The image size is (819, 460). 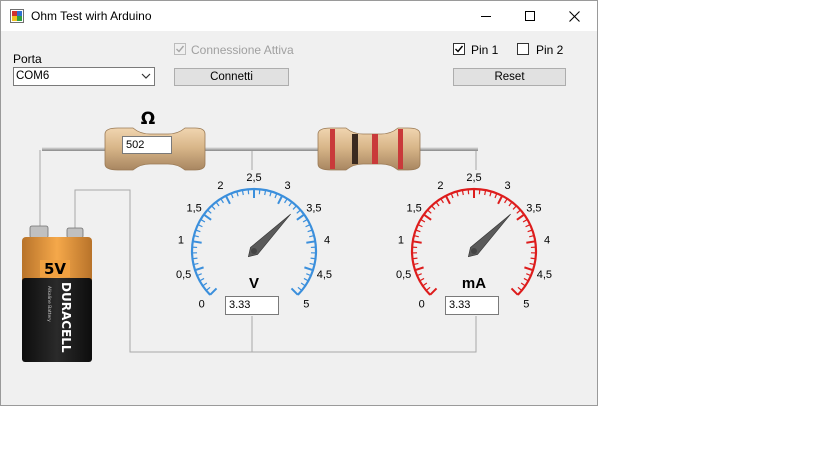 What do you see at coordinates (401, 240) in the screenshot?
I see `ammeter-tick-label: 1` at bounding box center [401, 240].